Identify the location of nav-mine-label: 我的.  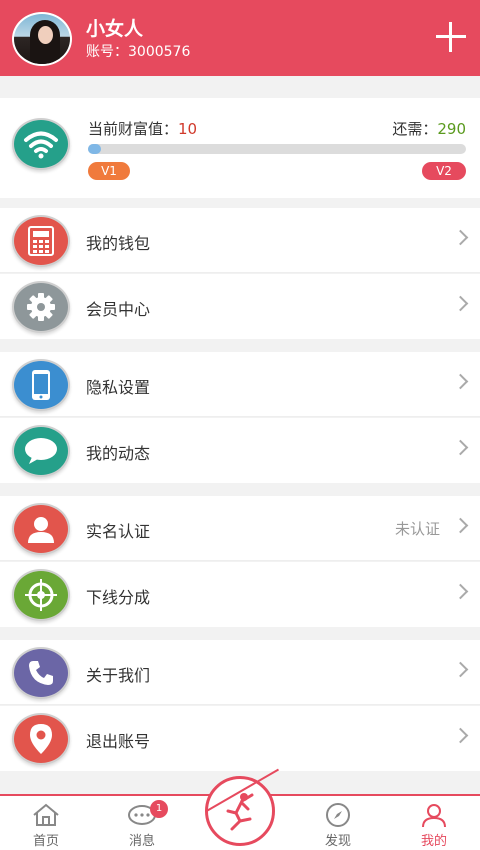
(433, 841).